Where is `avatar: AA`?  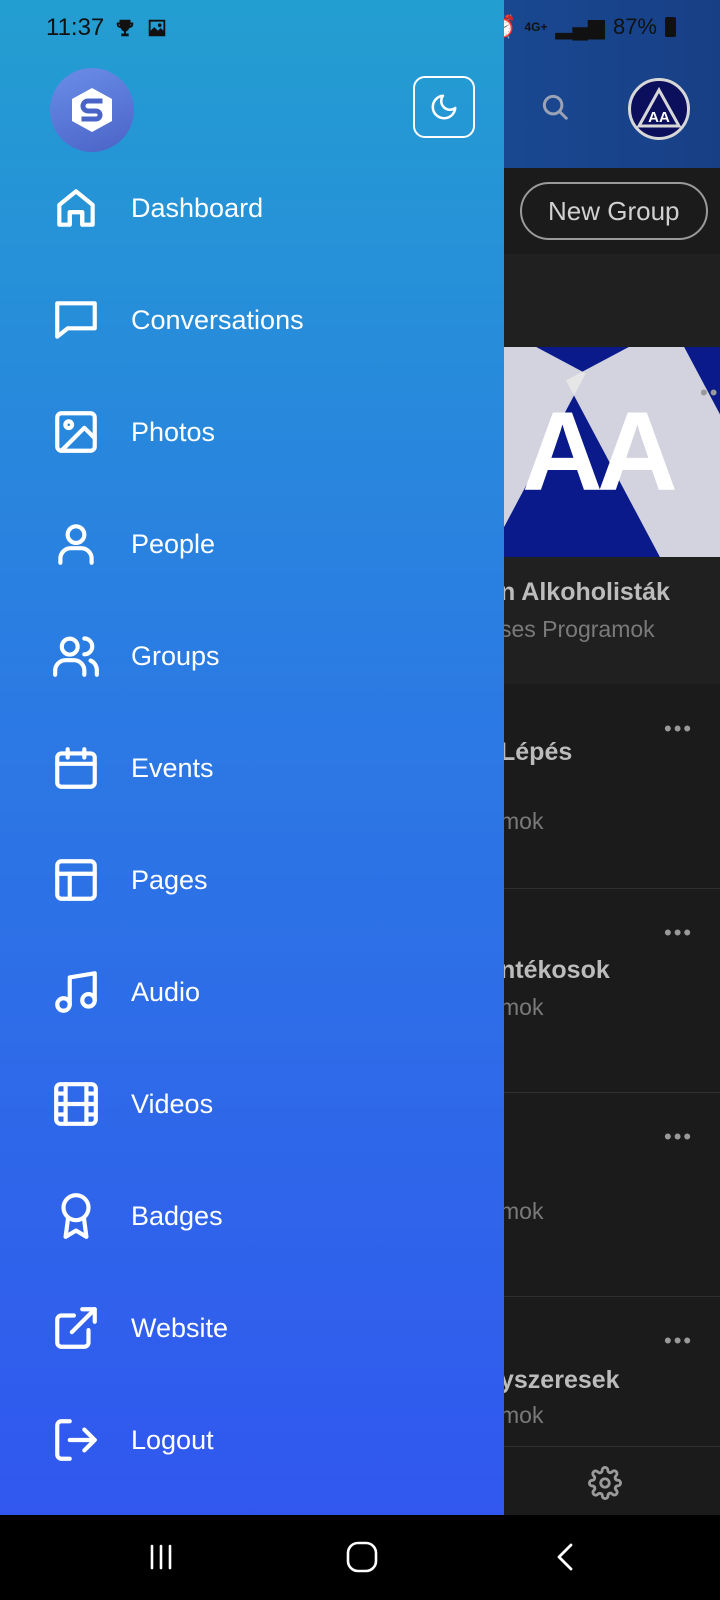
avatar: AA is located at coordinates (659, 109).